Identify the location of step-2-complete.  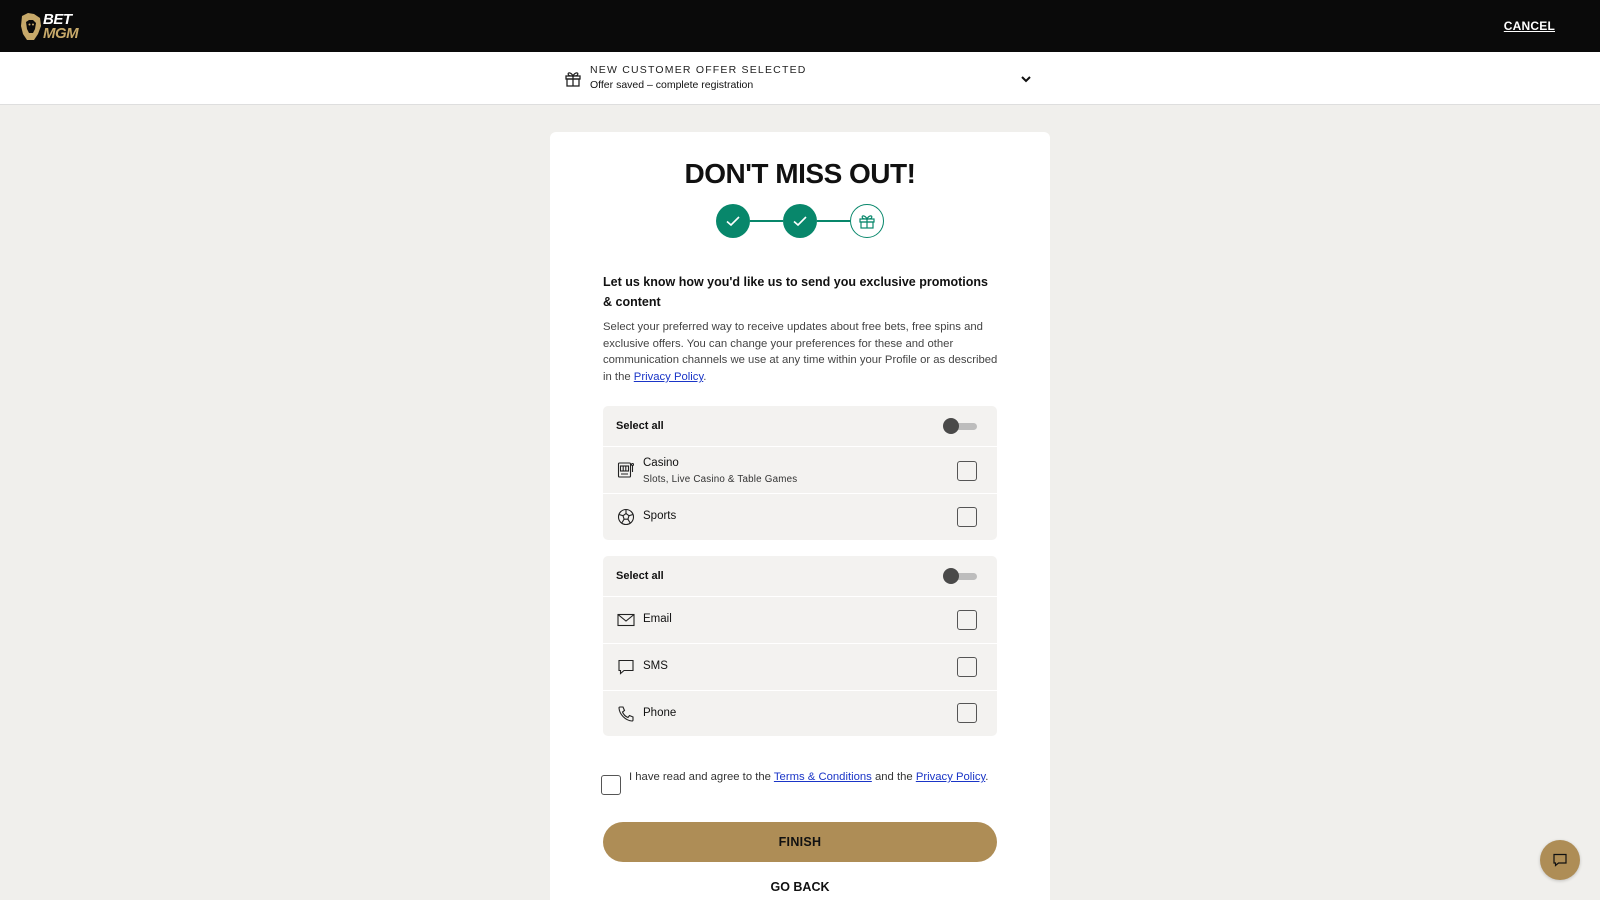
(800, 221).